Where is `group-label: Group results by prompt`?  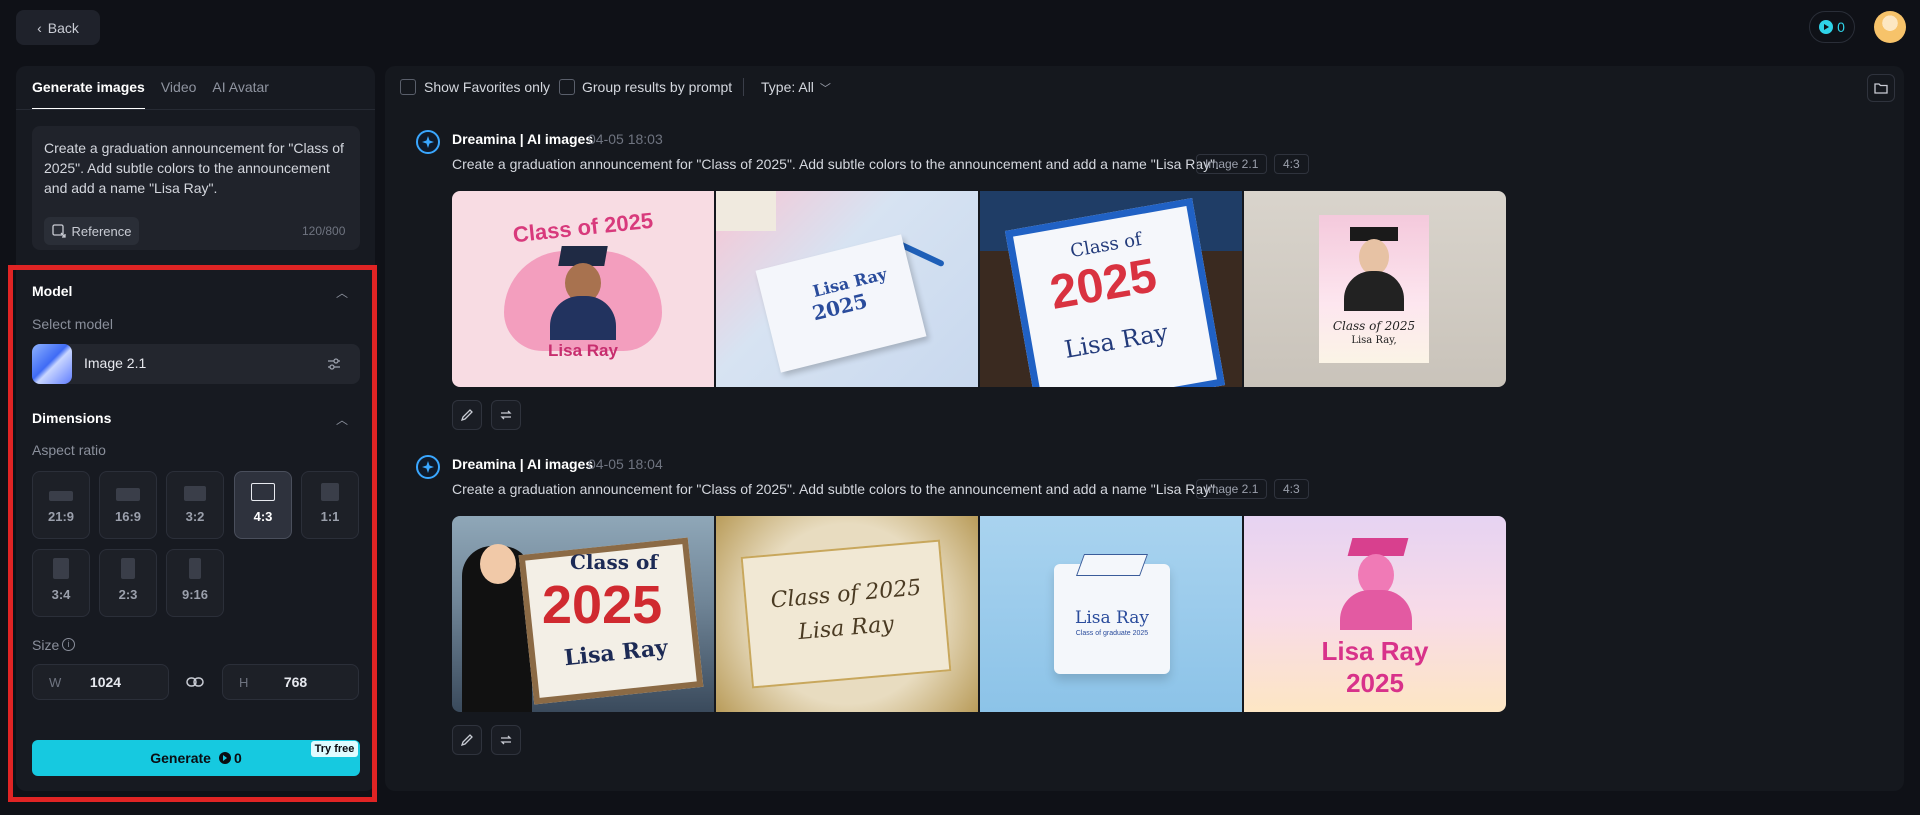
group-label: Group results by prompt is located at coordinates (657, 87).